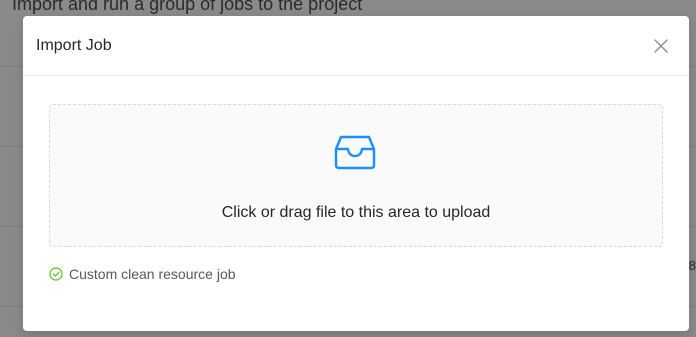 This screenshot has width=696, height=337. I want to click on uploaded-file-name: Custom clean resource job, so click(152, 274).